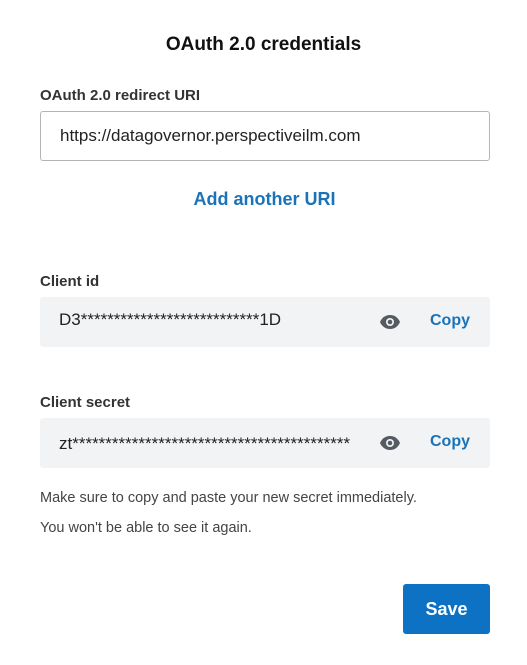 The width and height of the screenshot is (527, 665). Describe the element at coordinates (450, 442) in the screenshot. I see `copy-client-secret-button: Copy` at that location.